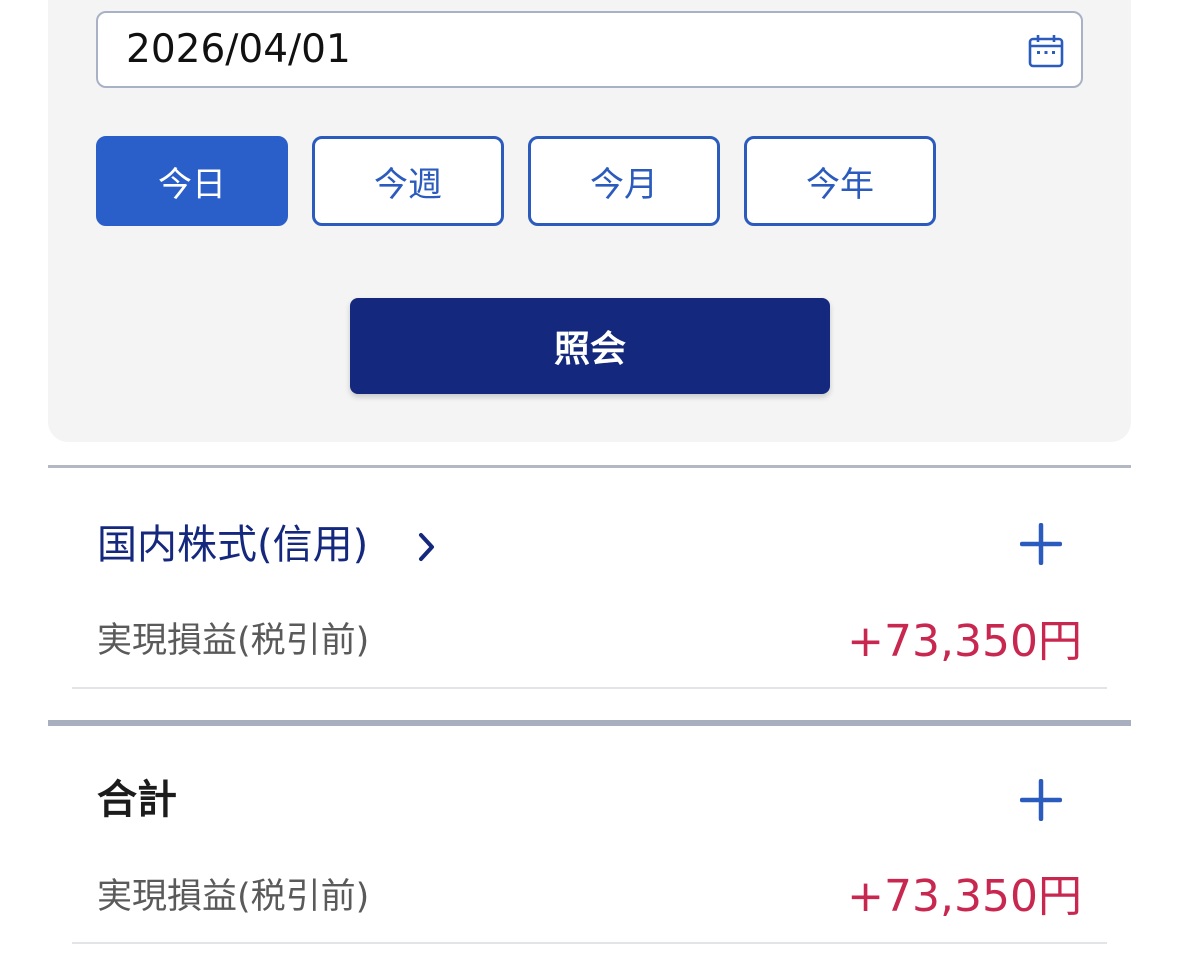 Image resolution: width=1179 pixels, height=962 pixels. I want to click on total-realized-pl-amount: +73,350円, so click(964, 896).